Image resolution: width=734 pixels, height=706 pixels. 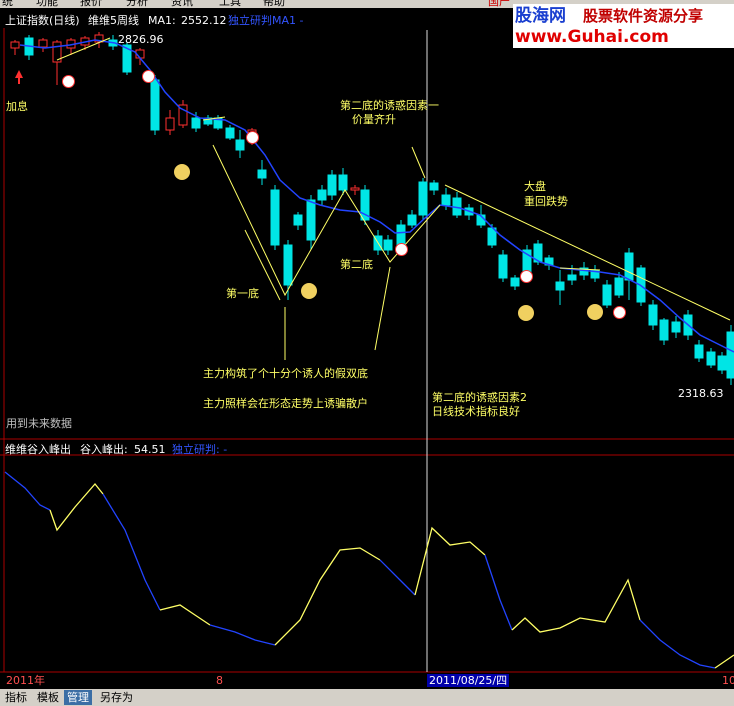 What do you see at coordinates (42, 20) in the screenshot?
I see `chart-title: 上证指数(日线)` at bounding box center [42, 20].